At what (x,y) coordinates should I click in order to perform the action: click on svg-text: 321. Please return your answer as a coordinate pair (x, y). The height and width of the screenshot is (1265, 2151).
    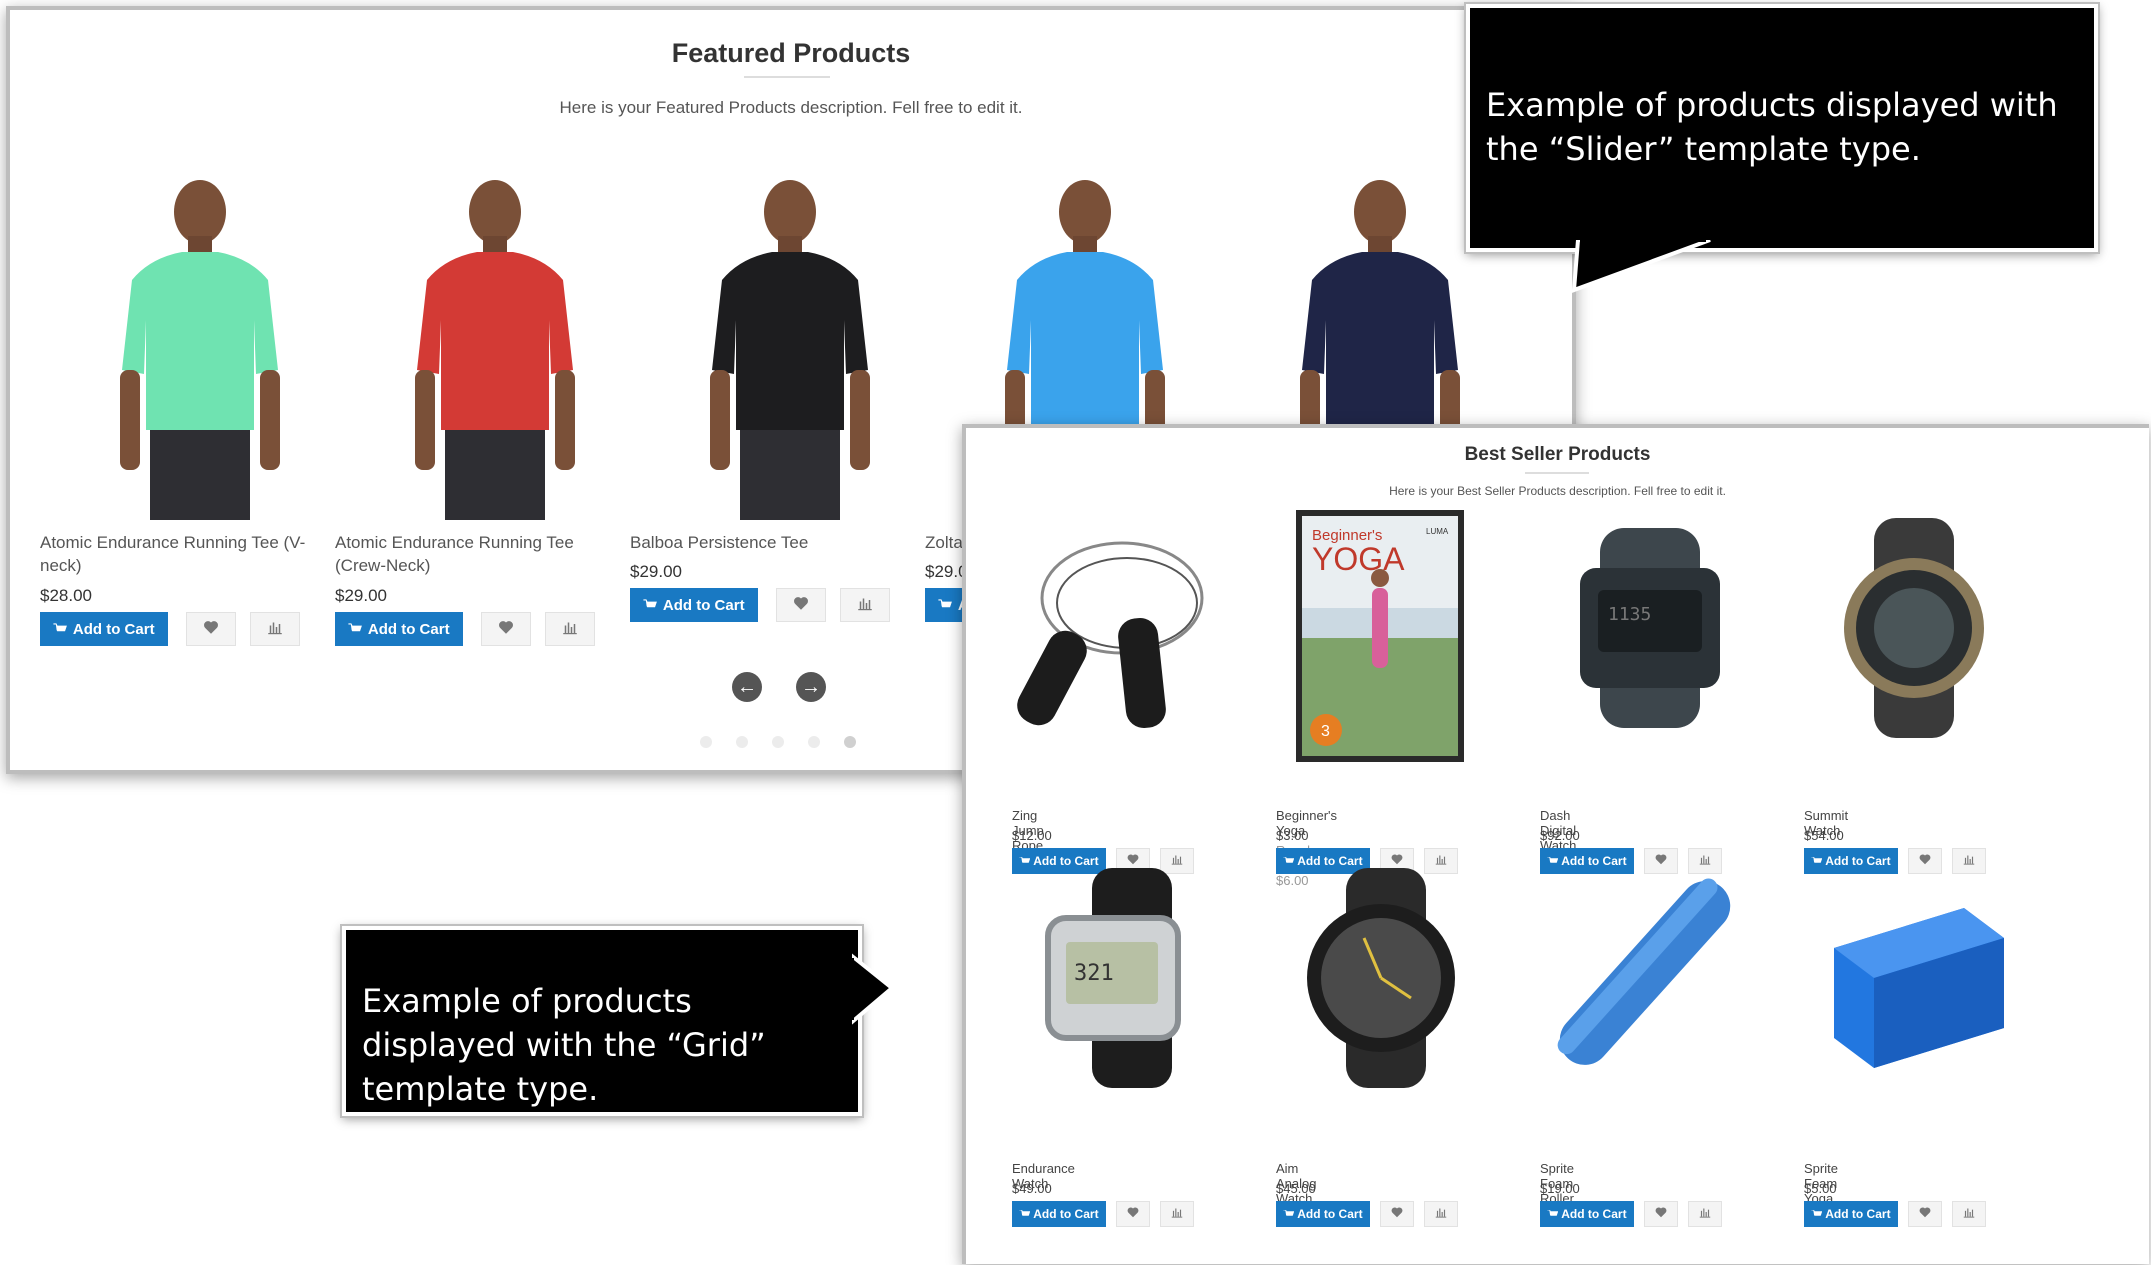
    Looking at the image, I should click on (1094, 973).